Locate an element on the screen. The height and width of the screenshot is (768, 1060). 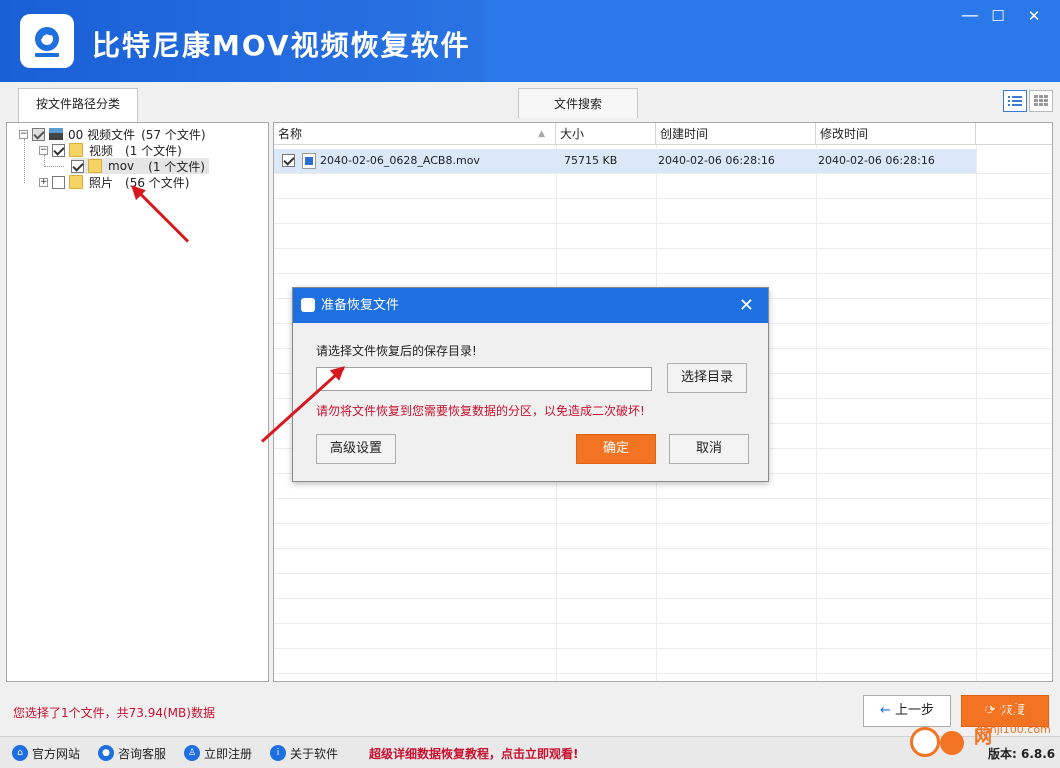
tree-count: (57 个文件) is located at coordinates (173, 134).